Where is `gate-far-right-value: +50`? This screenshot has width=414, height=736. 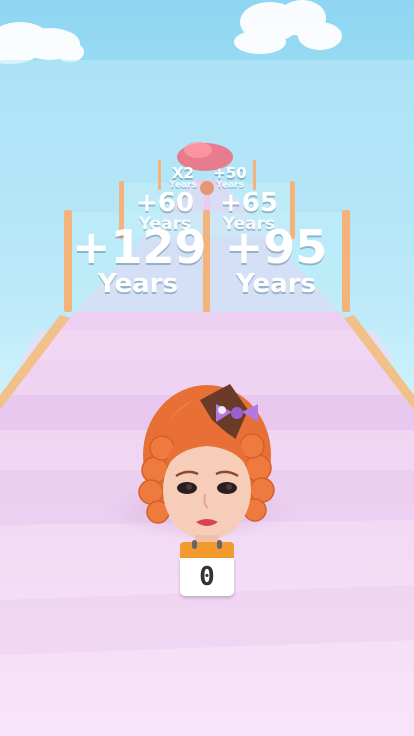 gate-far-right-value: +50 is located at coordinates (230, 173).